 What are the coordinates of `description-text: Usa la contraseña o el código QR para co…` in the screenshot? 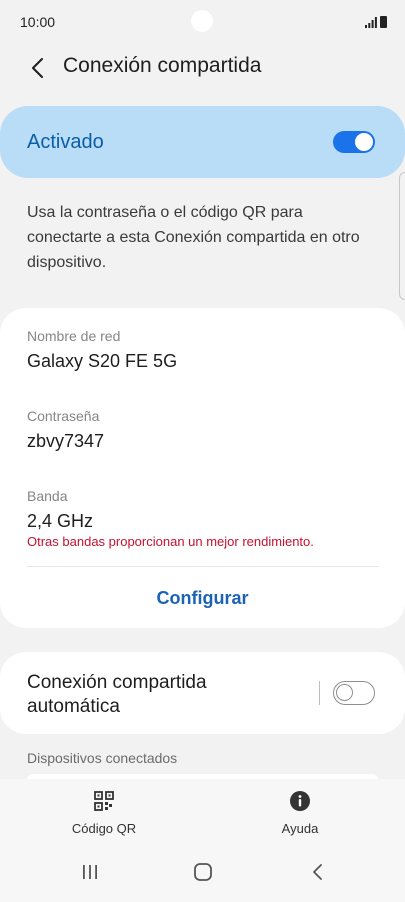 It's located at (193, 237).